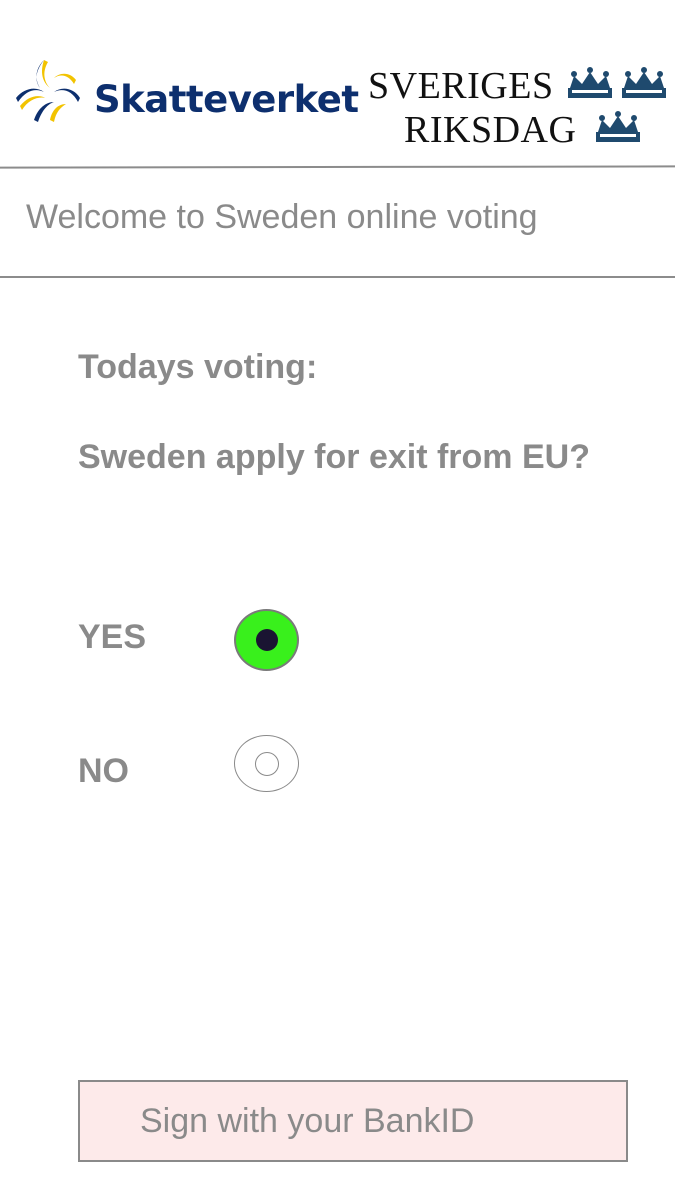 This screenshot has width=675, height=1200. I want to click on riksdag-line2: RIKSDAG, so click(490, 130).